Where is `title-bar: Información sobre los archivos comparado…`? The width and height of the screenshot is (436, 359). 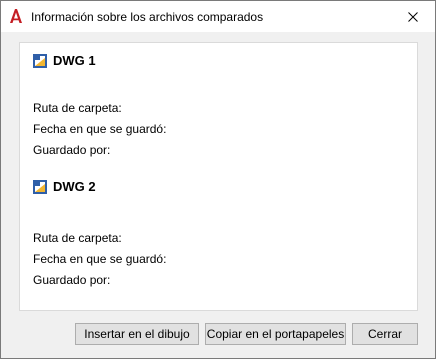 title-bar: Información sobre los archivos comparado… is located at coordinates (218, 16).